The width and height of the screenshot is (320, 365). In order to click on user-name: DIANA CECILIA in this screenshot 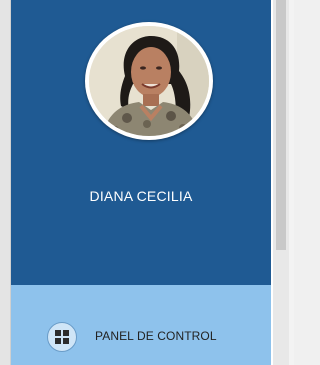, I will do `click(141, 196)`.